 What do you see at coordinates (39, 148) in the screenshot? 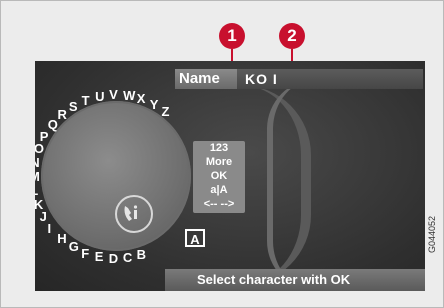
I see `wheel-letter-o: O` at bounding box center [39, 148].